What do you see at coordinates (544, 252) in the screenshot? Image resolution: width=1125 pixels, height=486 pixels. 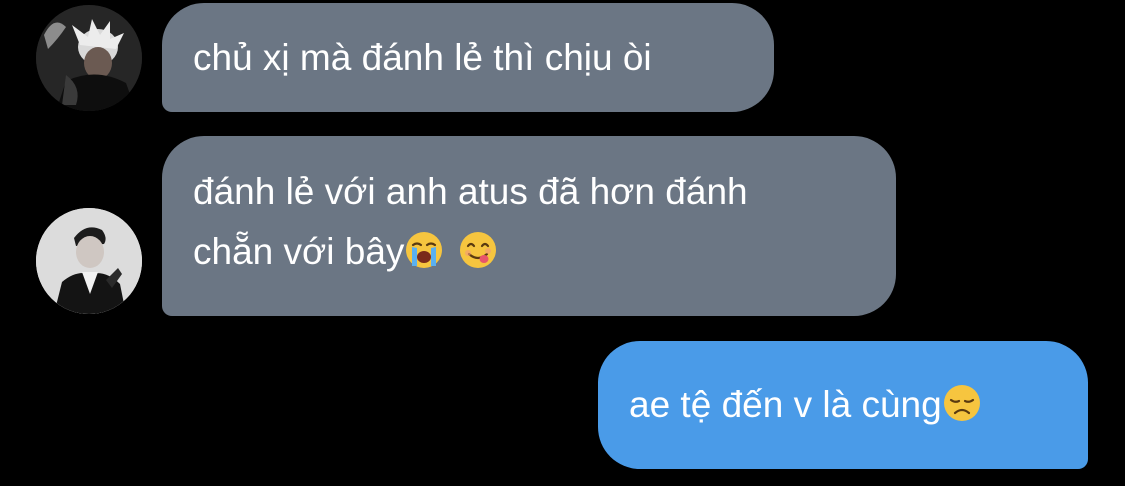 I see `message-text-line-2: chẵn với bây` at bounding box center [544, 252].